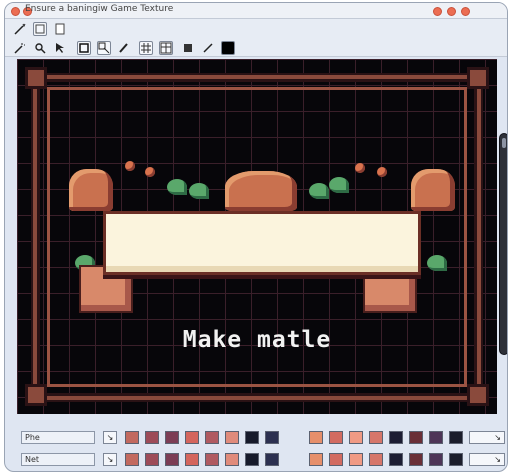 Image resolution: width=512 pixels, height=476 pixels. I want to click on app-icon, so click(40, 29).